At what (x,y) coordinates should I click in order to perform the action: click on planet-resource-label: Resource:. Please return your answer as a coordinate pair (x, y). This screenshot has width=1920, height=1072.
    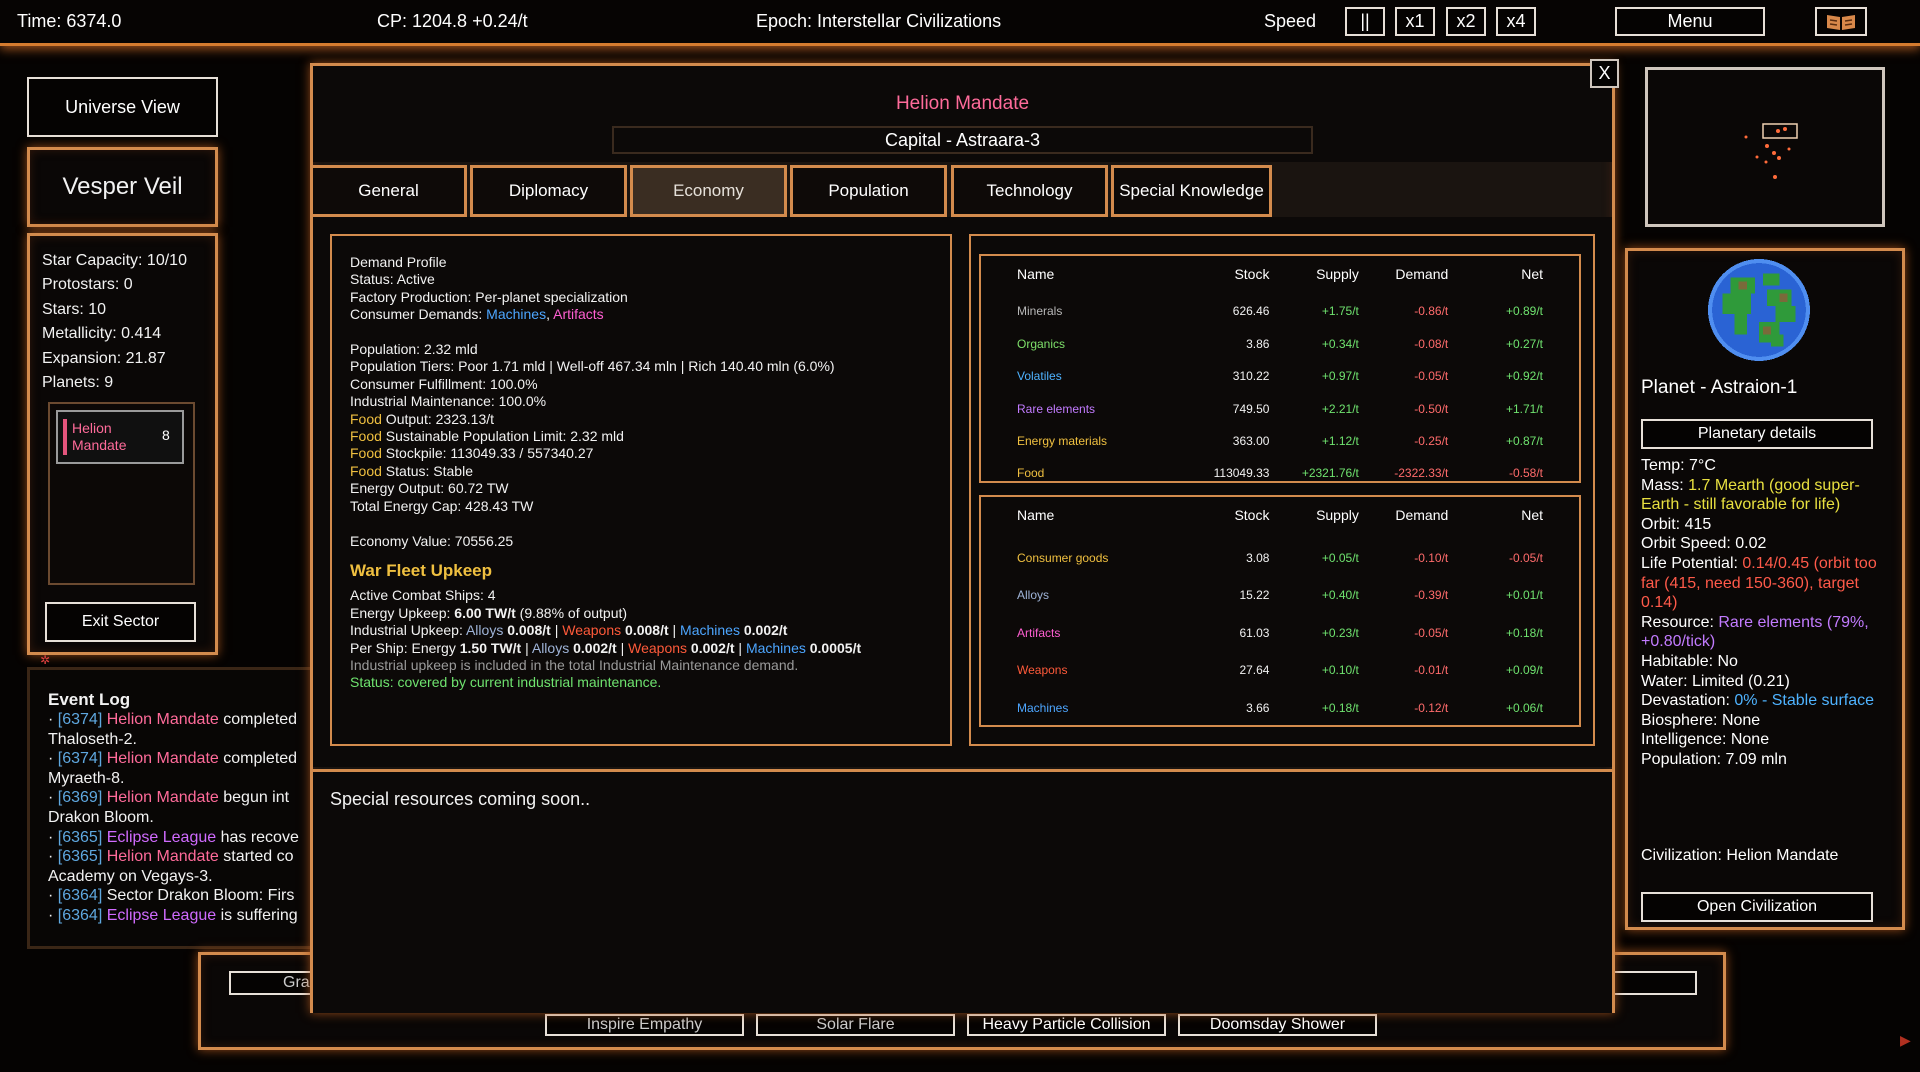
    Looking at the image, I should click on (1680, 622).